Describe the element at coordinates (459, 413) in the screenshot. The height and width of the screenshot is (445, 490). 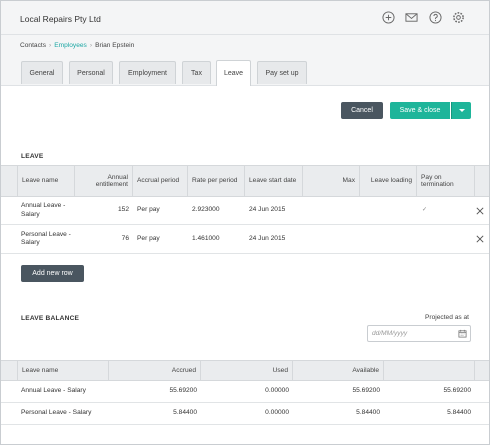
I see `projected-cell: 5.84400` at that location.